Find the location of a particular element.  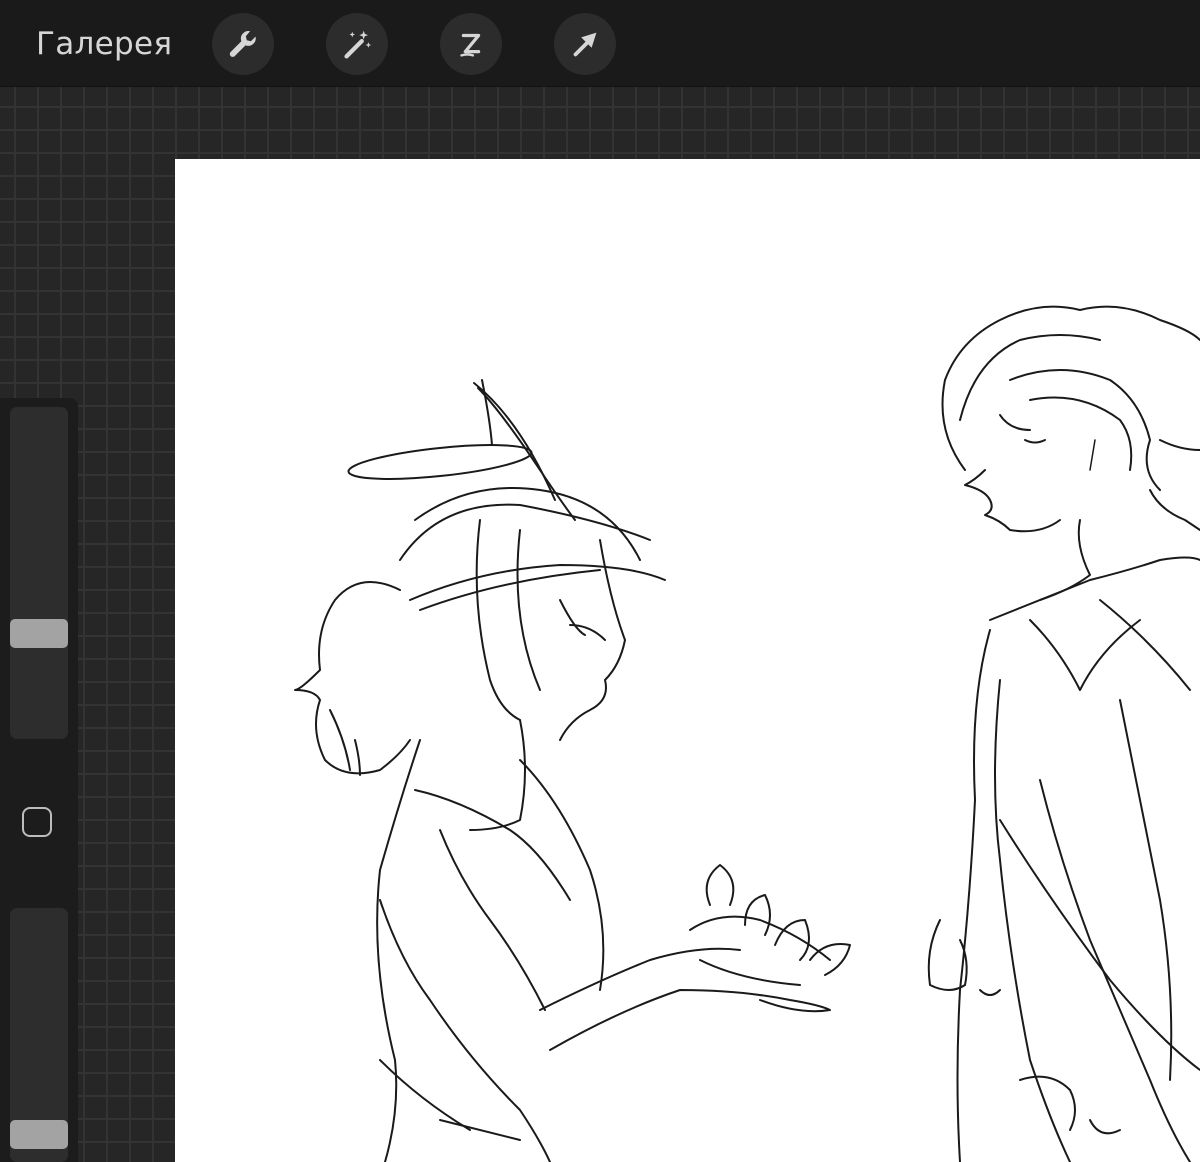

brush-size-slider is located at coordinates (39, 573).